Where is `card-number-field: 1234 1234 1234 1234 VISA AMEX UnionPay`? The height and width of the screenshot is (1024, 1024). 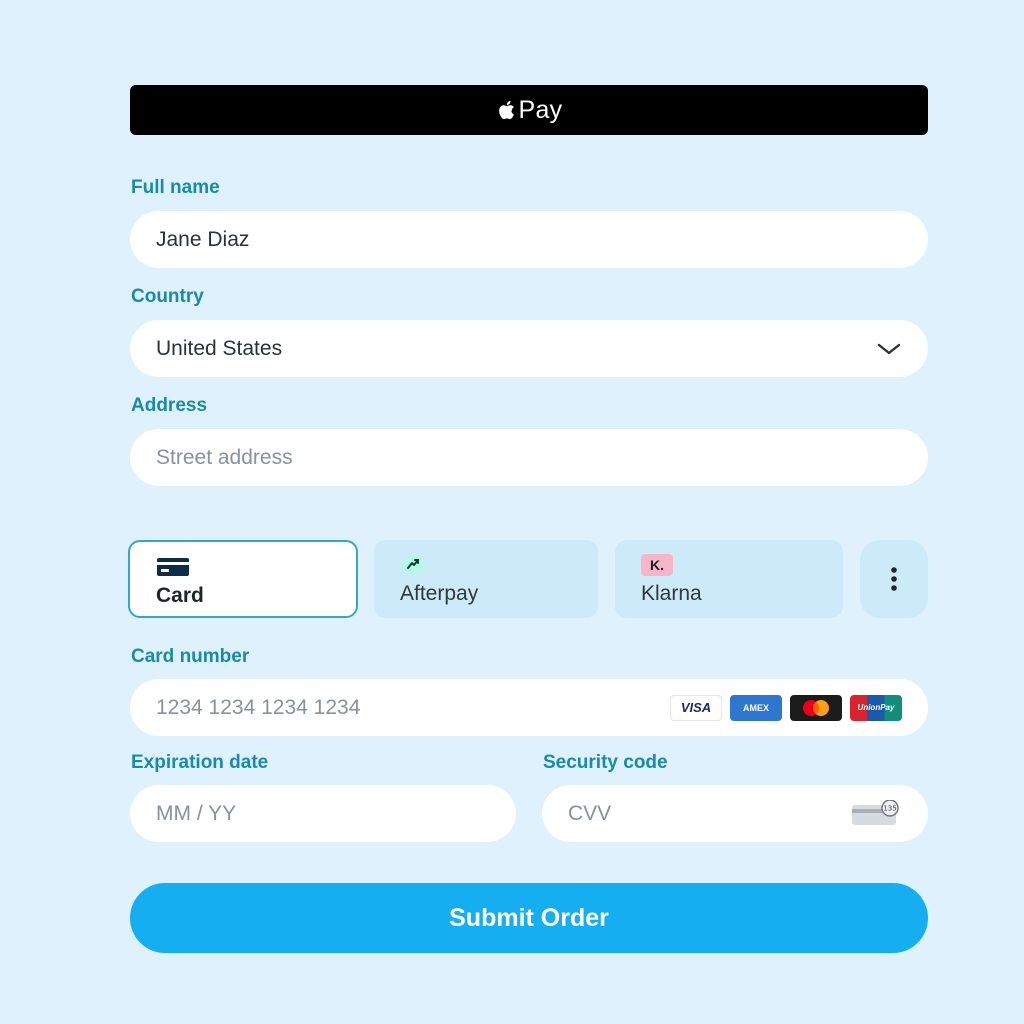
card-number-field: 1234 1234 1234 1234 VISA AMEX UnionPay is located at coordinates (529, 707).